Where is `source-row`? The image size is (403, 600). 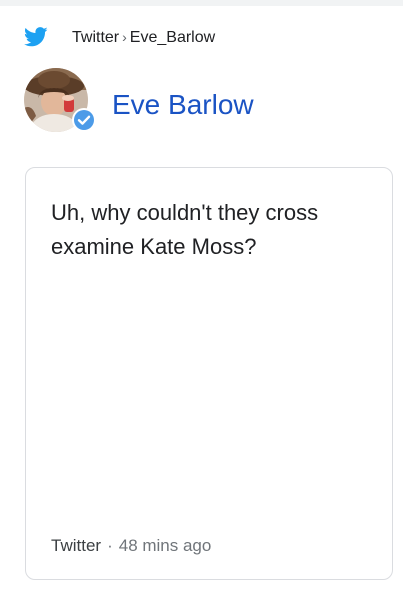 source-row is located at coordinates (35, 37).